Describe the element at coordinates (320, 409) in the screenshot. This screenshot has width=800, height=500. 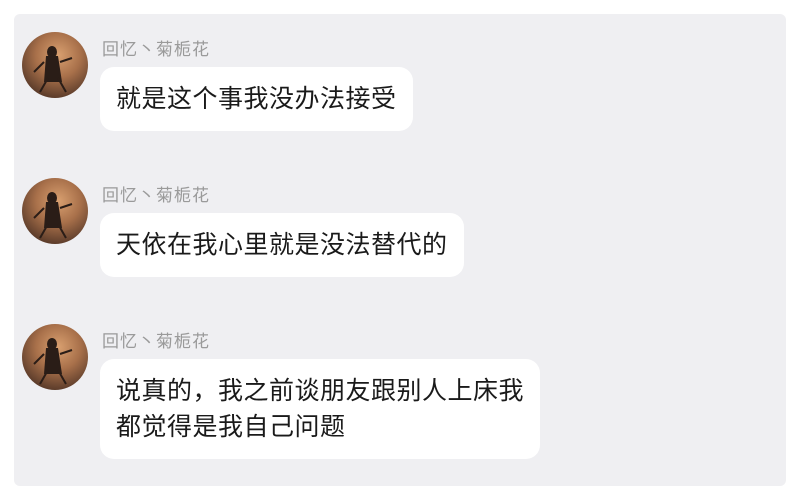
I see `message-bubble: 说真的，我之前谈朋友跟别人上床我 都觉得是我自己问题` at that location.